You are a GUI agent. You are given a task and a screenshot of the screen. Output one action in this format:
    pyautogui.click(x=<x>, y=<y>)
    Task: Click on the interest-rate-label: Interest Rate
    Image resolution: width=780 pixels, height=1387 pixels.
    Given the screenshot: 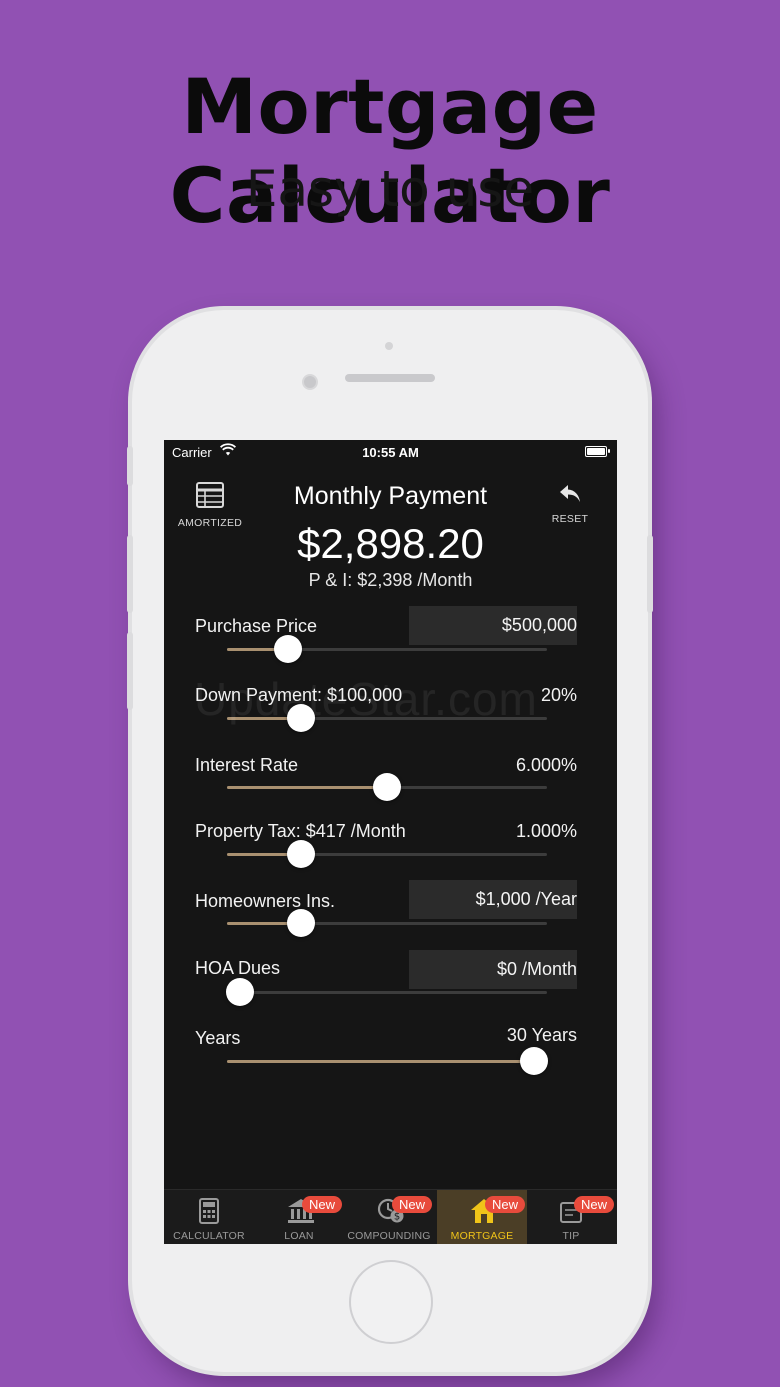 What is the action you would take?
    pyautogui.click(x=247, y=765)
    